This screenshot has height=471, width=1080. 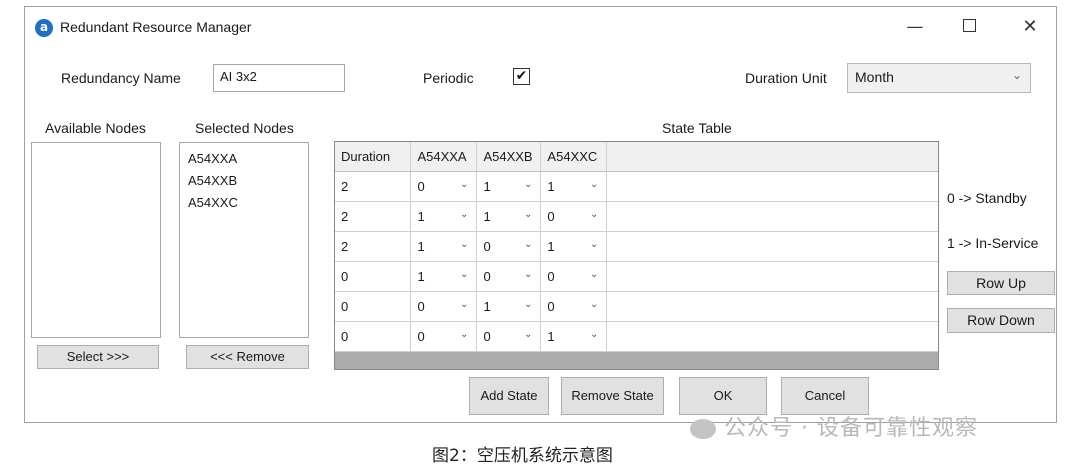 I want to click on column-header-duration: Duration, so click(x=373, y=157).